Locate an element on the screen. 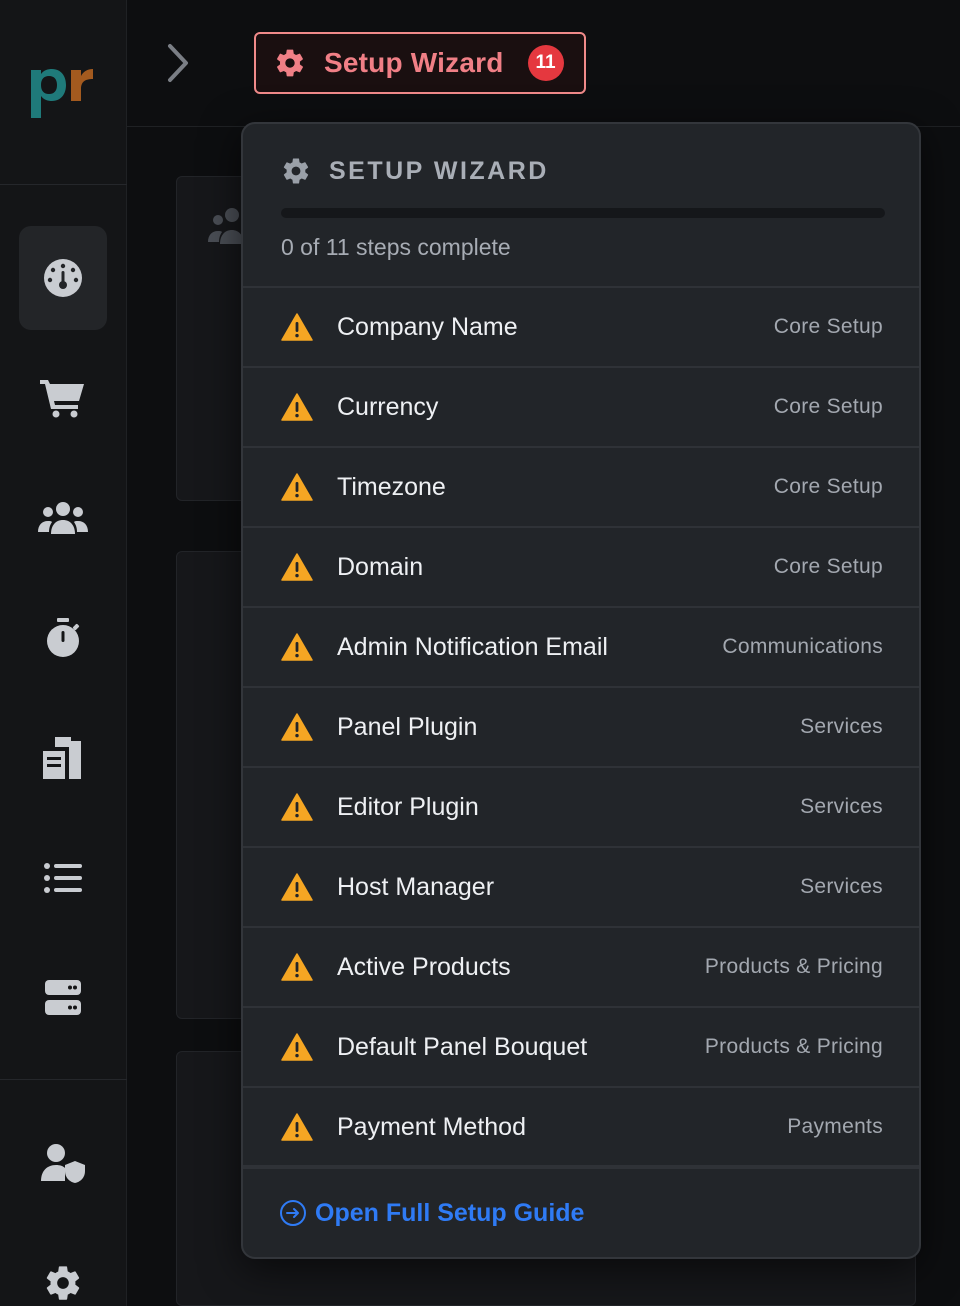  open-setup-guide-link: Open Full Setup Guide is located at coordinates (581, 1211).